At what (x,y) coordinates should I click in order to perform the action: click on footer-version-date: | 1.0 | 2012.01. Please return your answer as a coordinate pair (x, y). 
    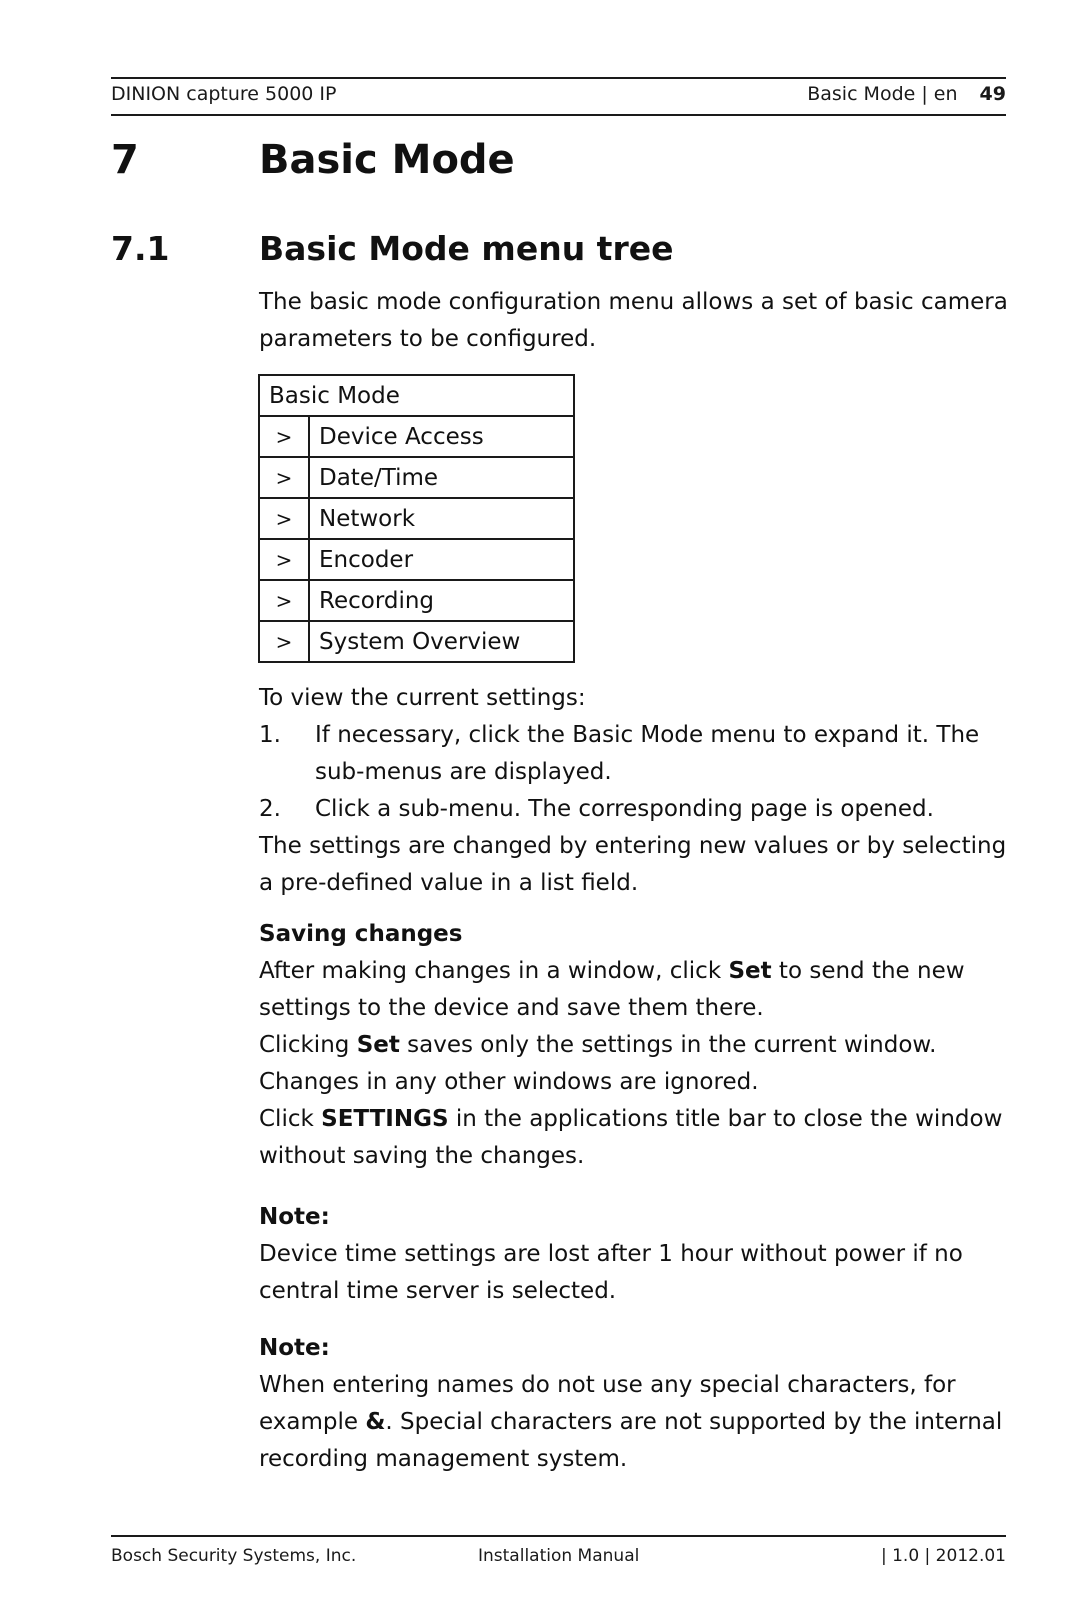
    Looking at the image, I should click on (943, 1556).